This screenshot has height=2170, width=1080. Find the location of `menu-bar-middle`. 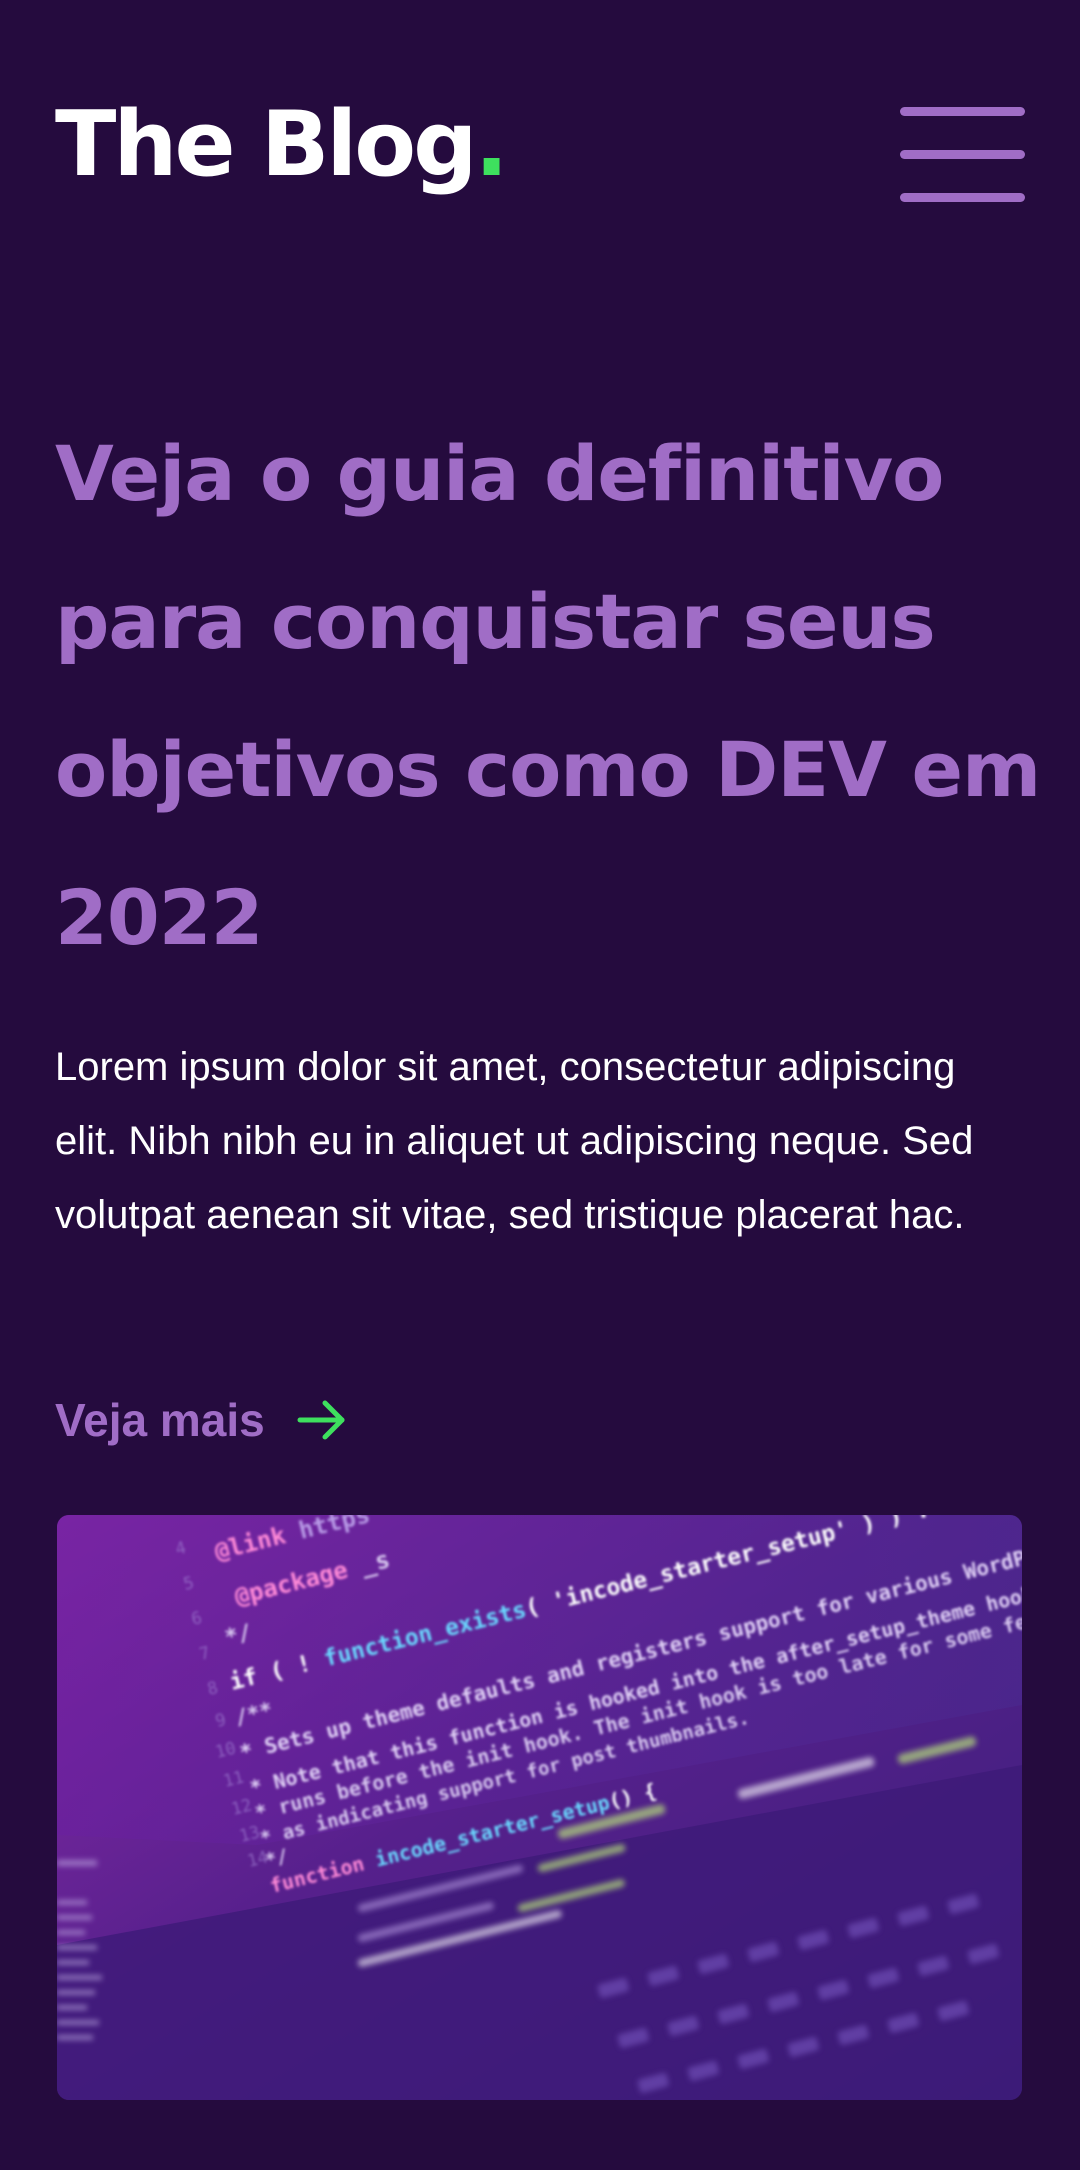

menu-bar-middle is located at coordinates (962, 154).